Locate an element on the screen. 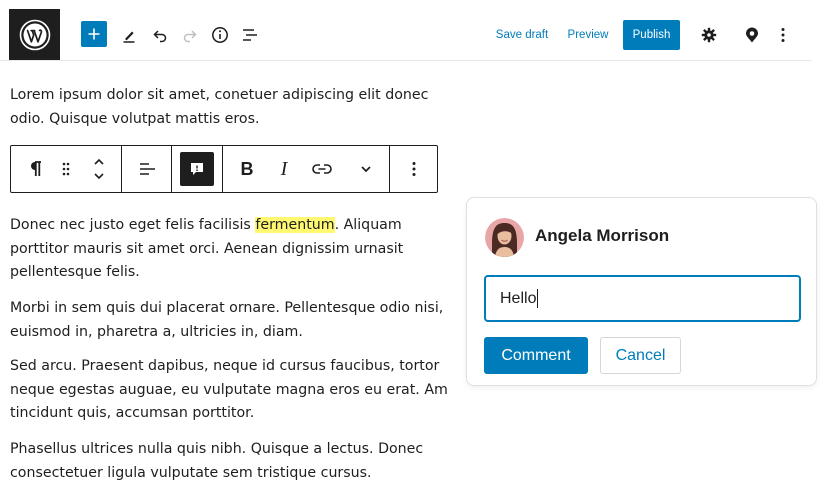 The image size is (829, 487). block-type-button is located at coordinates (36, 169).